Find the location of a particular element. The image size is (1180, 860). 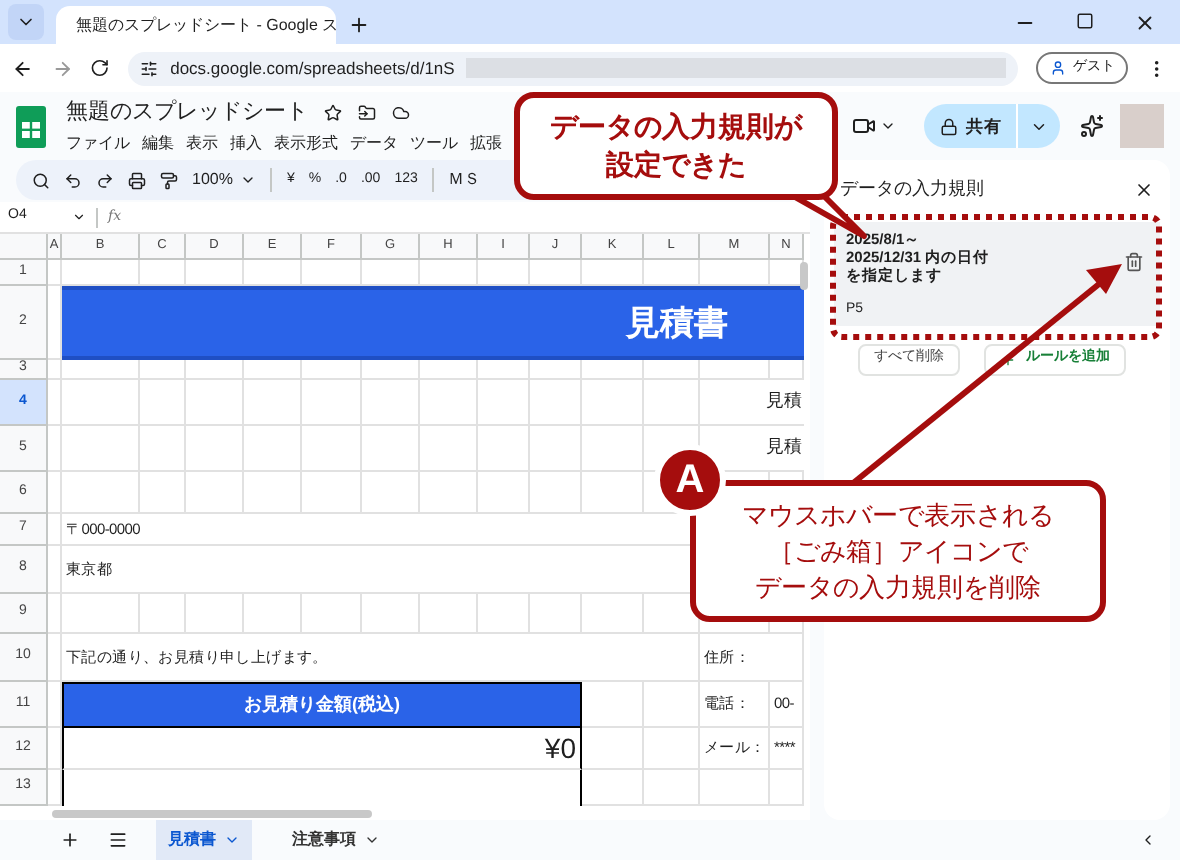

maximize-icon is located at coordinates (1085, 21).